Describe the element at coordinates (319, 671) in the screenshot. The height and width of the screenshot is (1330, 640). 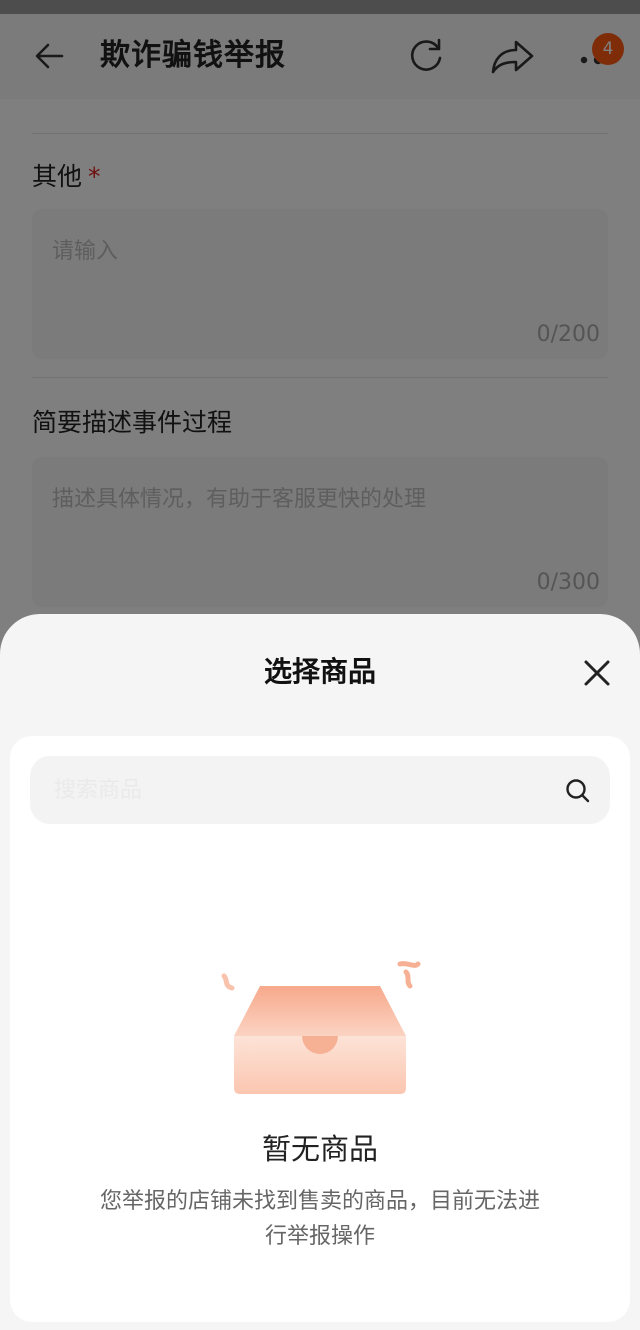
I see `sheet-title: 选择商品` at that location.